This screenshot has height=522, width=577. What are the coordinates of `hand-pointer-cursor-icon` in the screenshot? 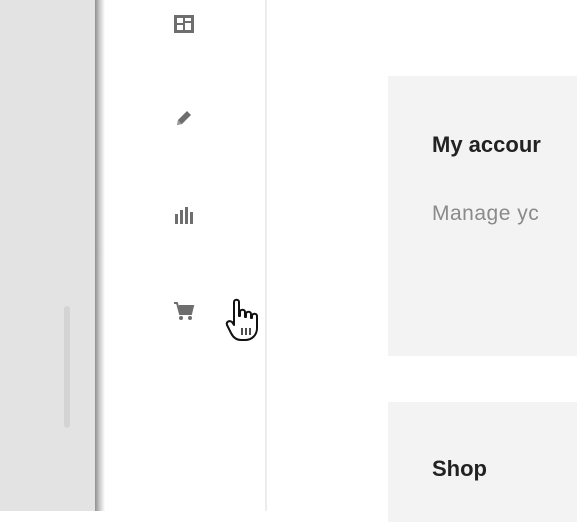 It's located at (244, 323).